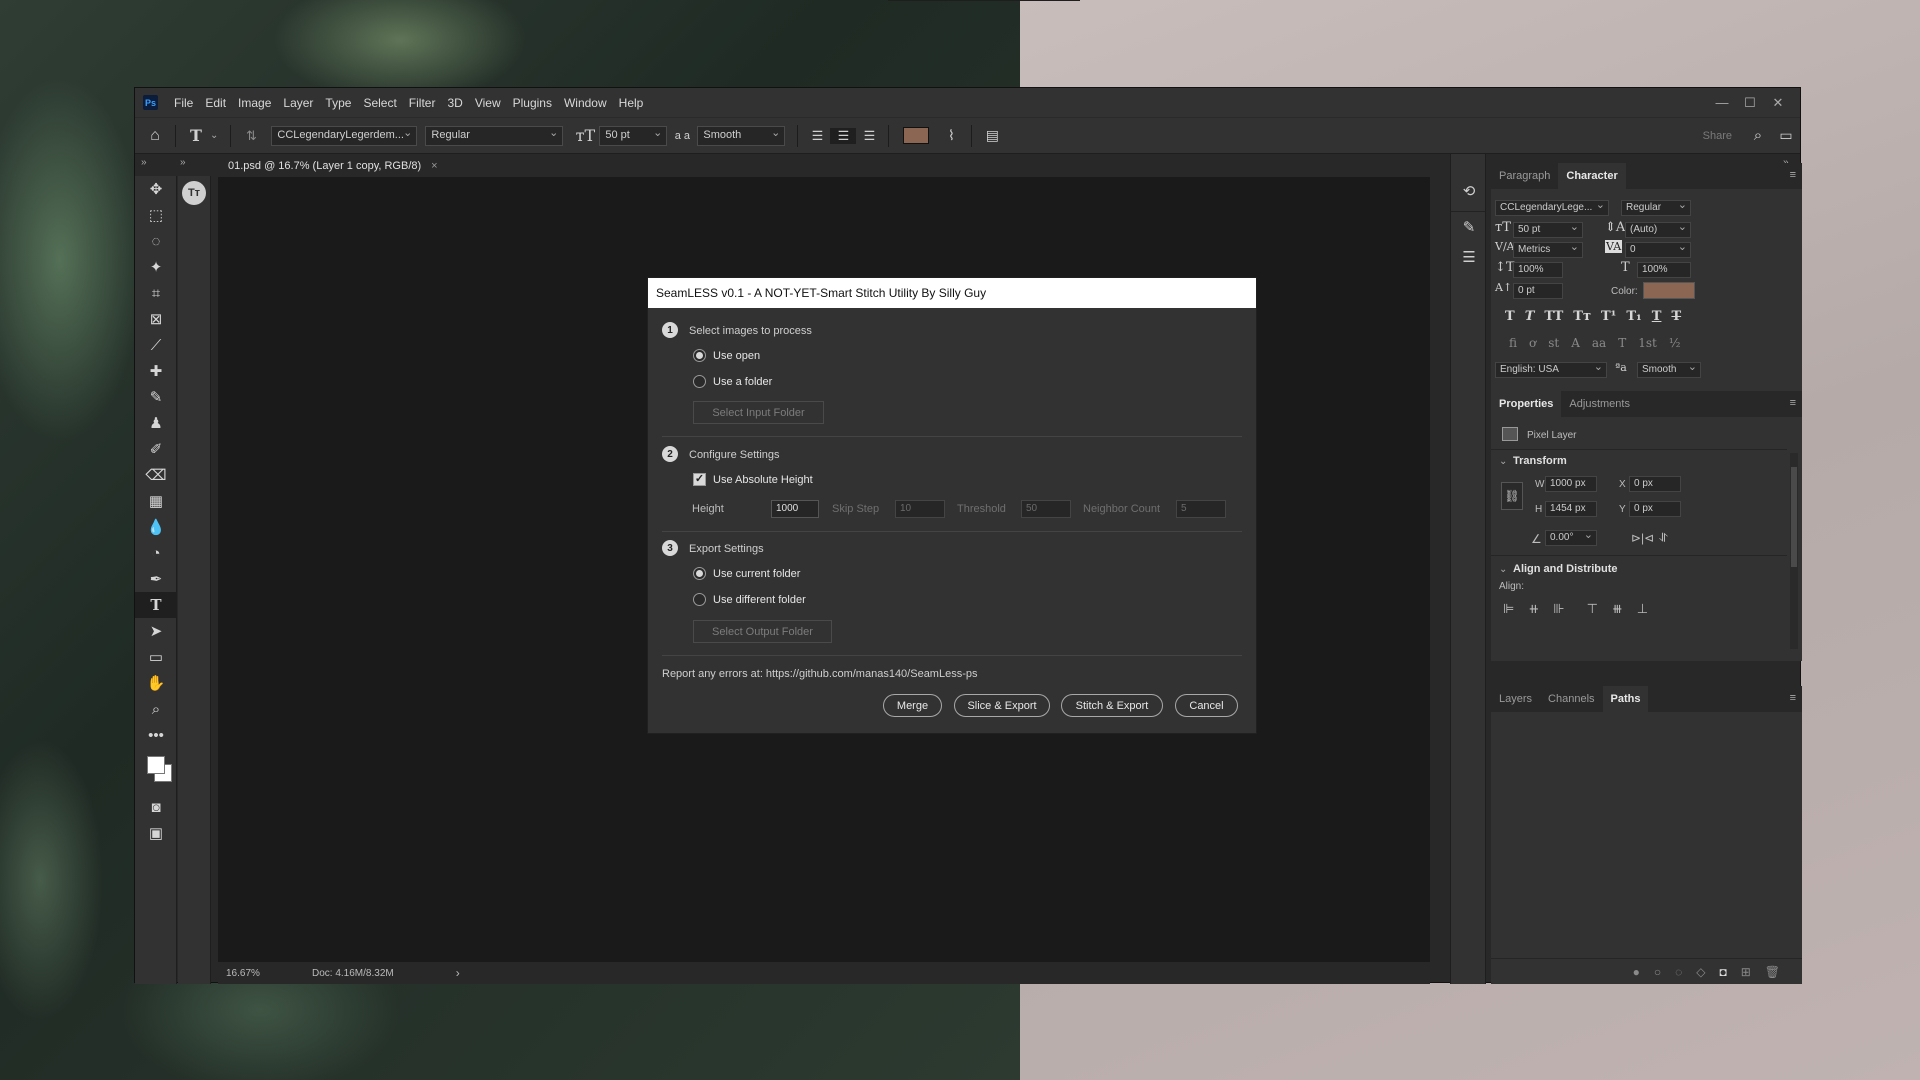 This screenshot has height=1080, width=1920. Describe the element at coordinates (1469, 191) in the screenshot. I see `history-icon: ⟲` at that location.